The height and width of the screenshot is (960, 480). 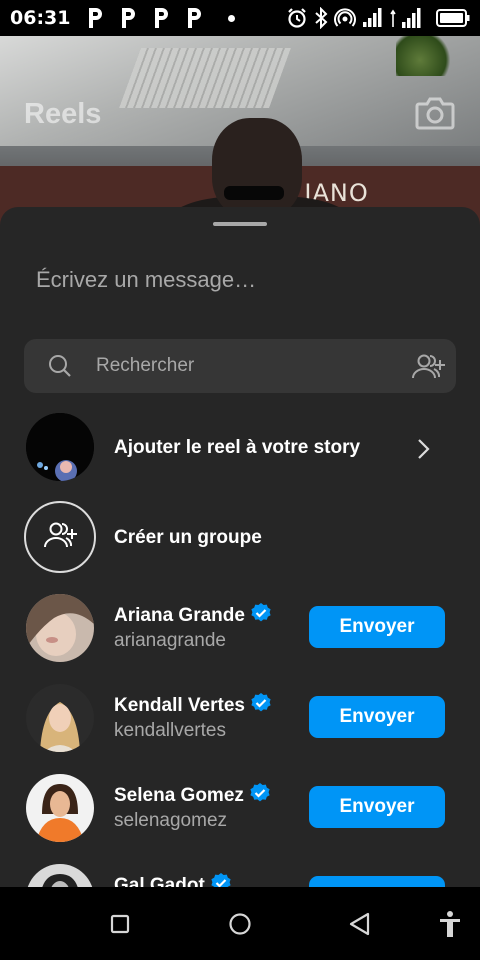 I want to click on group-avatar, so click(x=60, y=537).